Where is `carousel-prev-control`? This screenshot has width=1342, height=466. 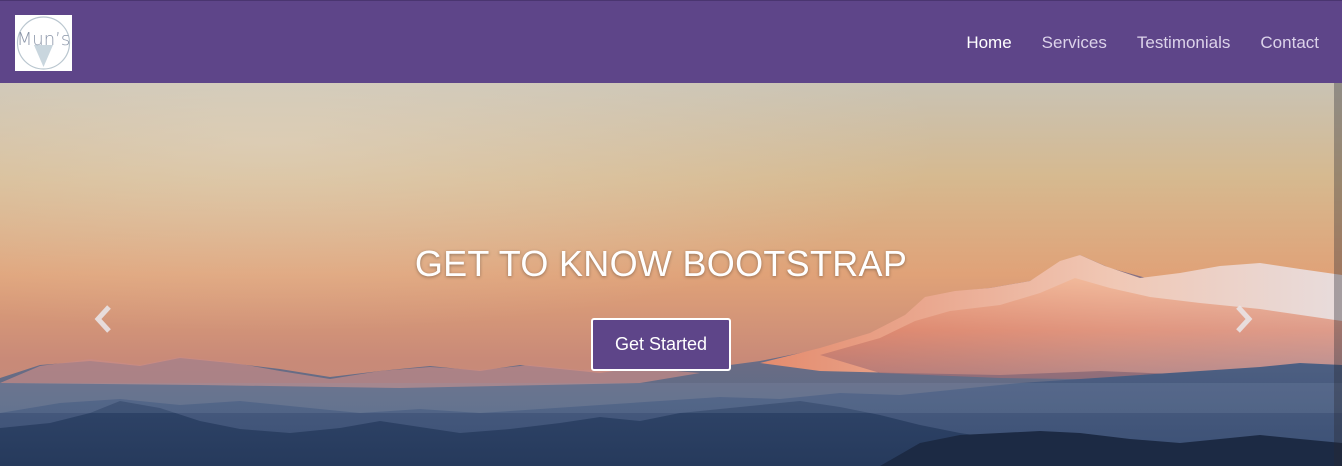
carousel-prev-control is located at coordinates (104, 319).